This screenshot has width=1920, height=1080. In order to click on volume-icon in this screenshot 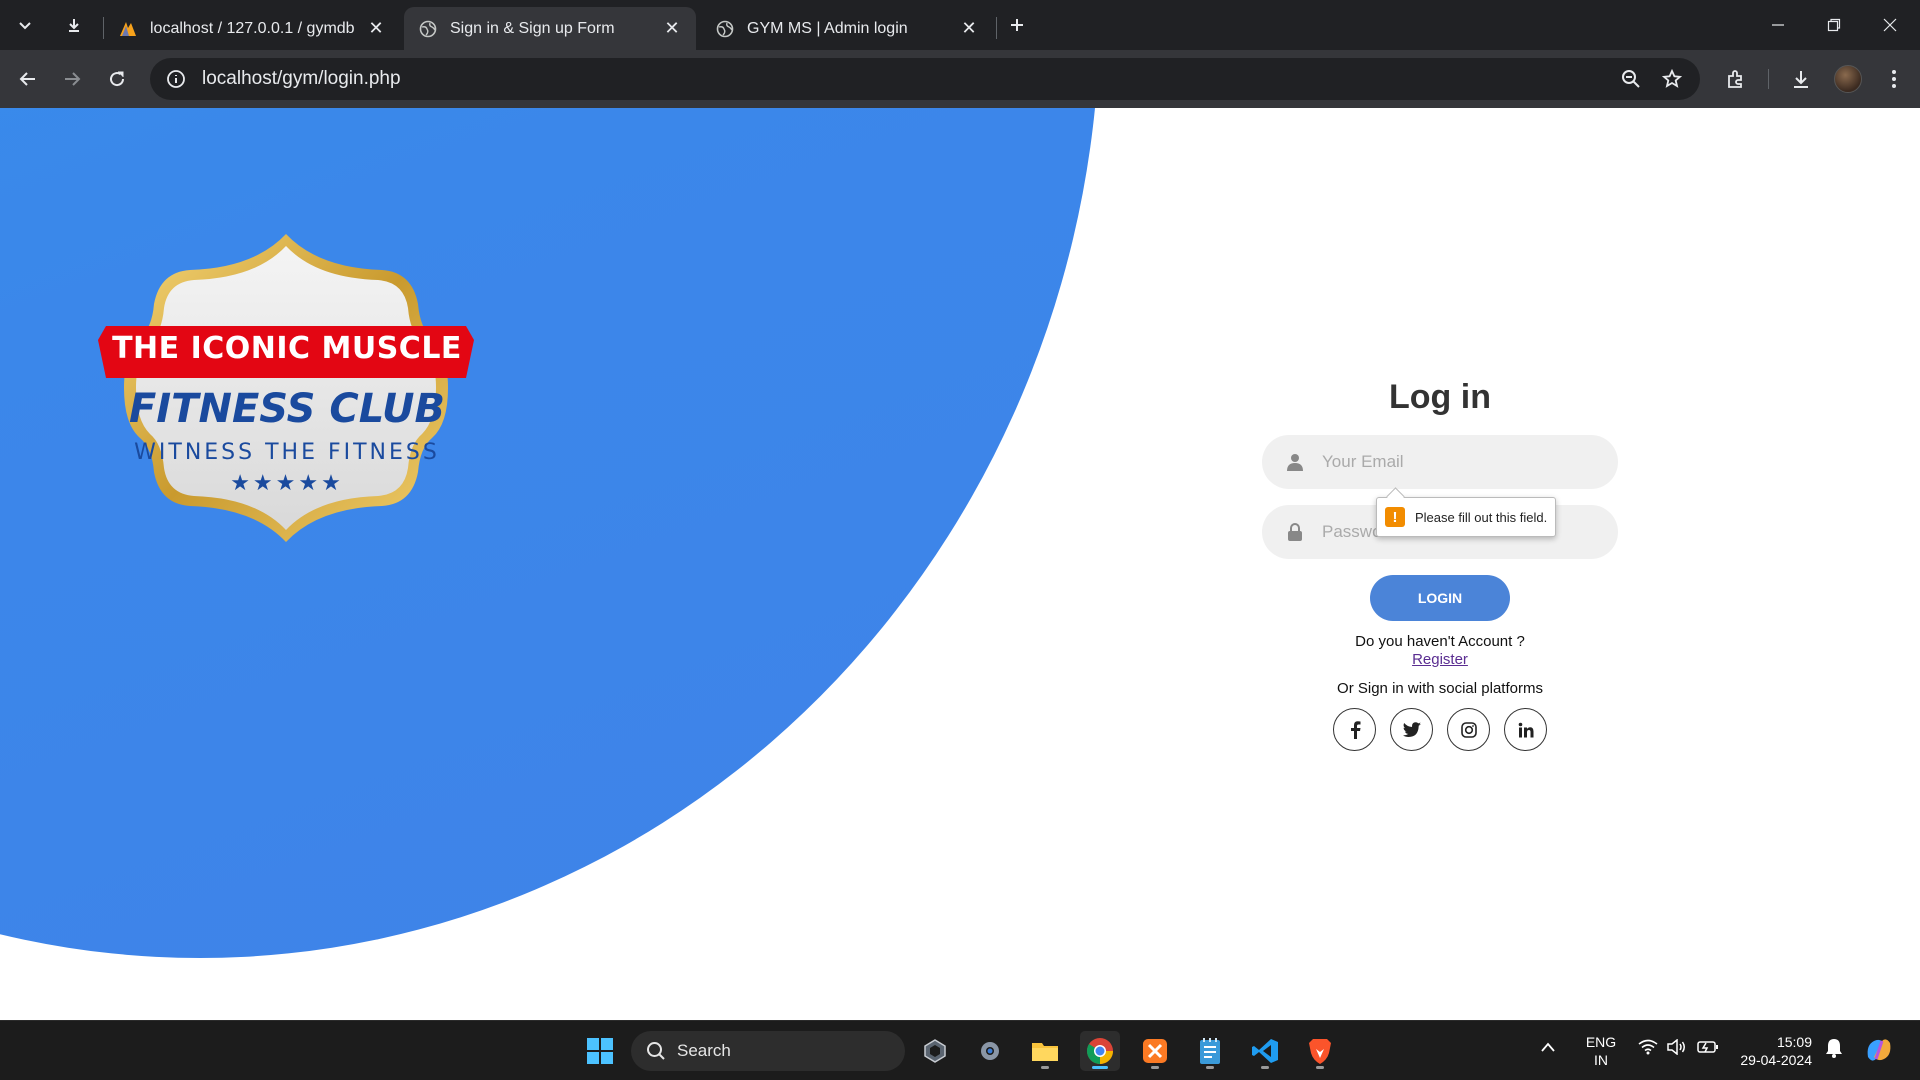, I will do `click(1677, 1048)`.